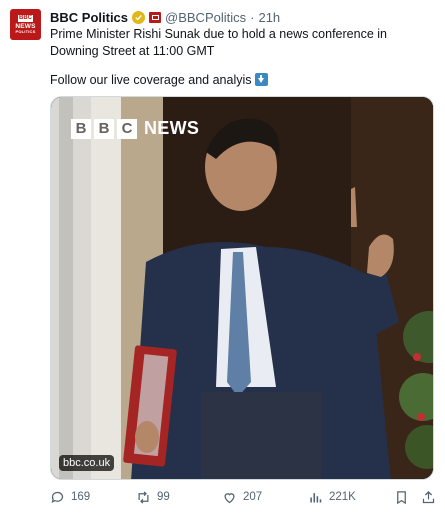 Image resolution: width=445 pixels, height=524 pixels. I want to click on views-button: 221K, so click(332, 497).